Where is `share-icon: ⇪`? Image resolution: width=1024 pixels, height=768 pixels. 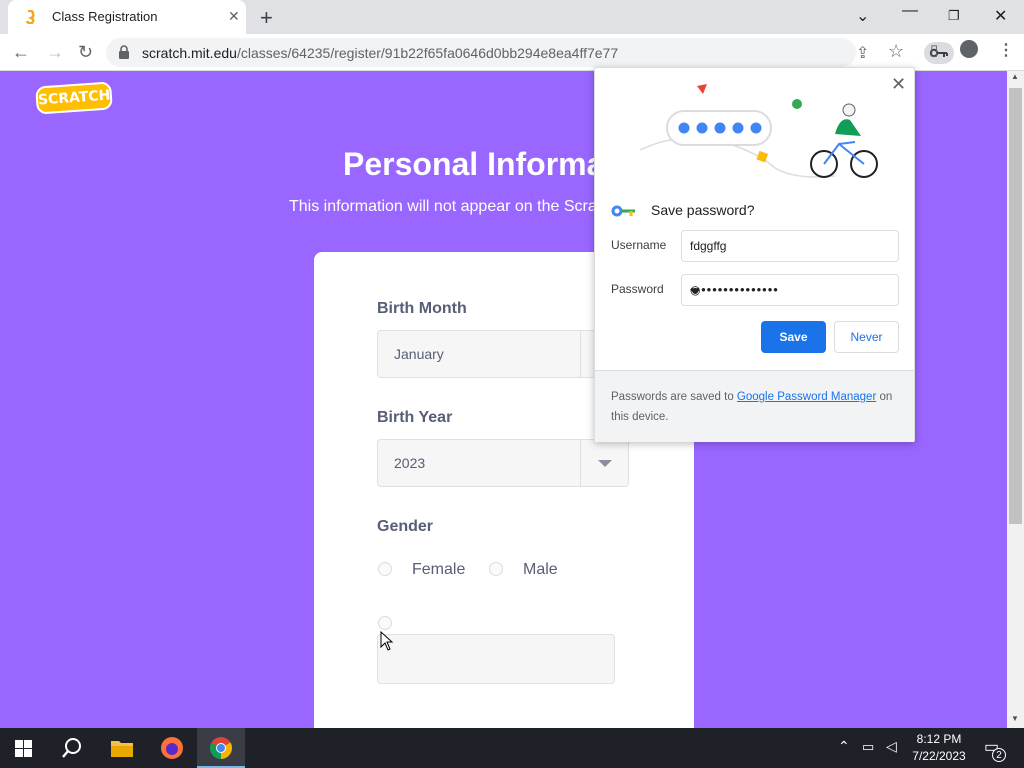 share-icon: ⇪ is located at coordinates (862, 53).